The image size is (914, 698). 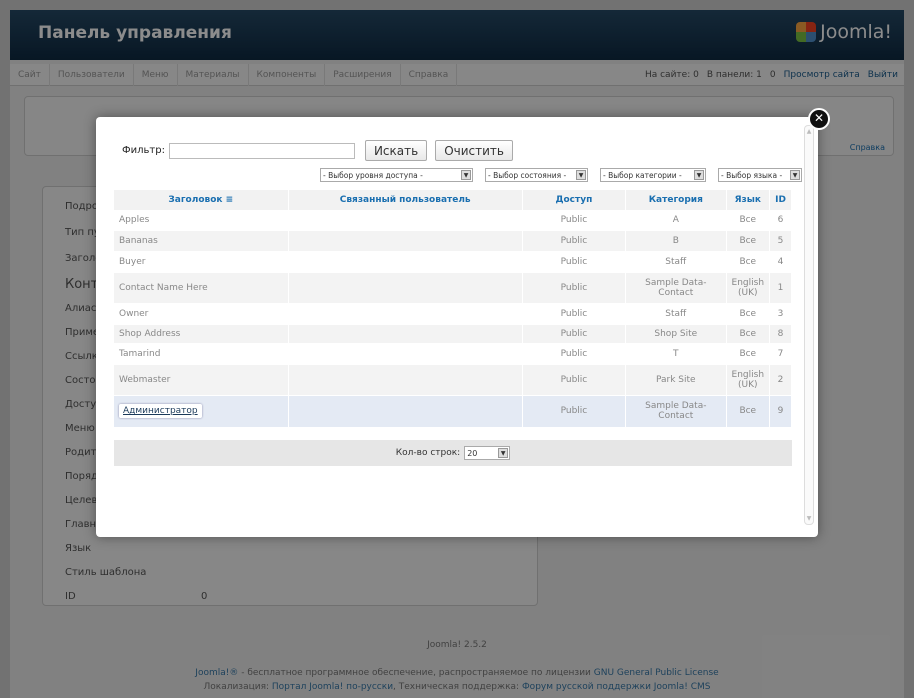 I want to click on column-linked-user: Связанный пользователь, so click(x=405, y=200).